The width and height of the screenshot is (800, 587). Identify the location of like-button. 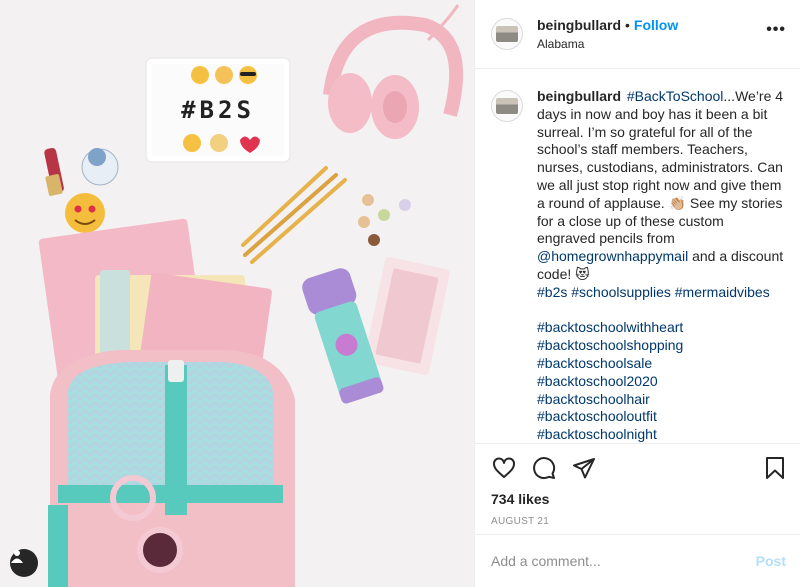
(504, 468).